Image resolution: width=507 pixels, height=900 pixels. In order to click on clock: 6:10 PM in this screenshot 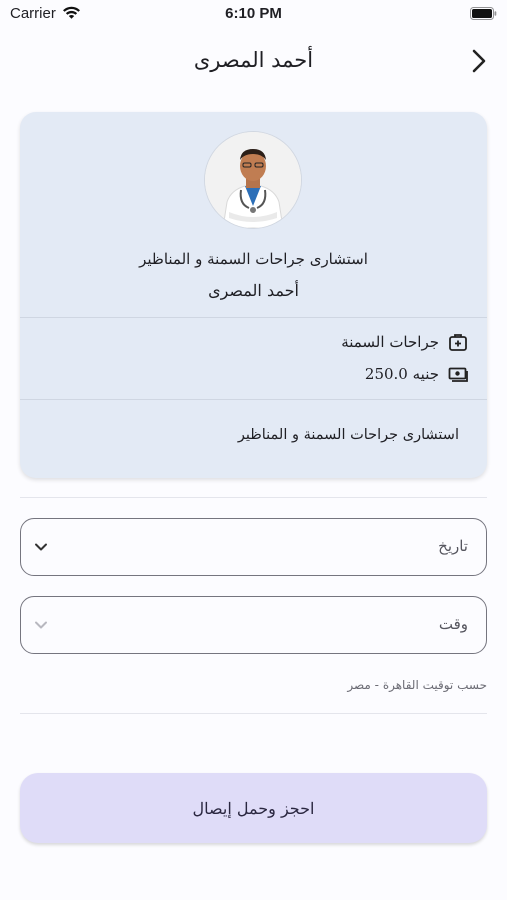, I will do `click(253, 13)`.